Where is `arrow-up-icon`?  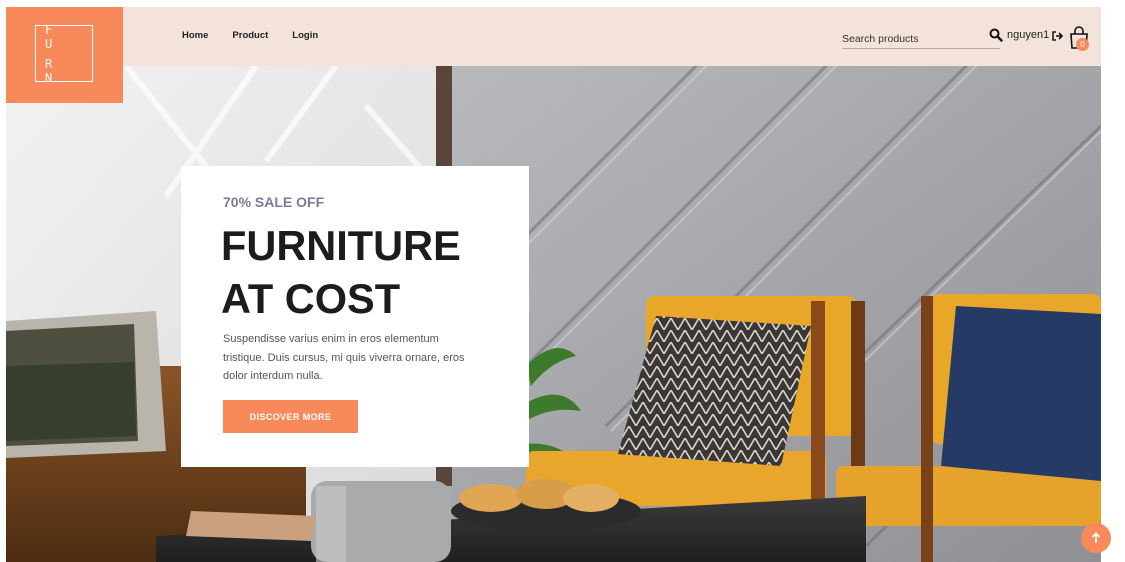
arrow-up-icon is located at coordinates (1096, 537).